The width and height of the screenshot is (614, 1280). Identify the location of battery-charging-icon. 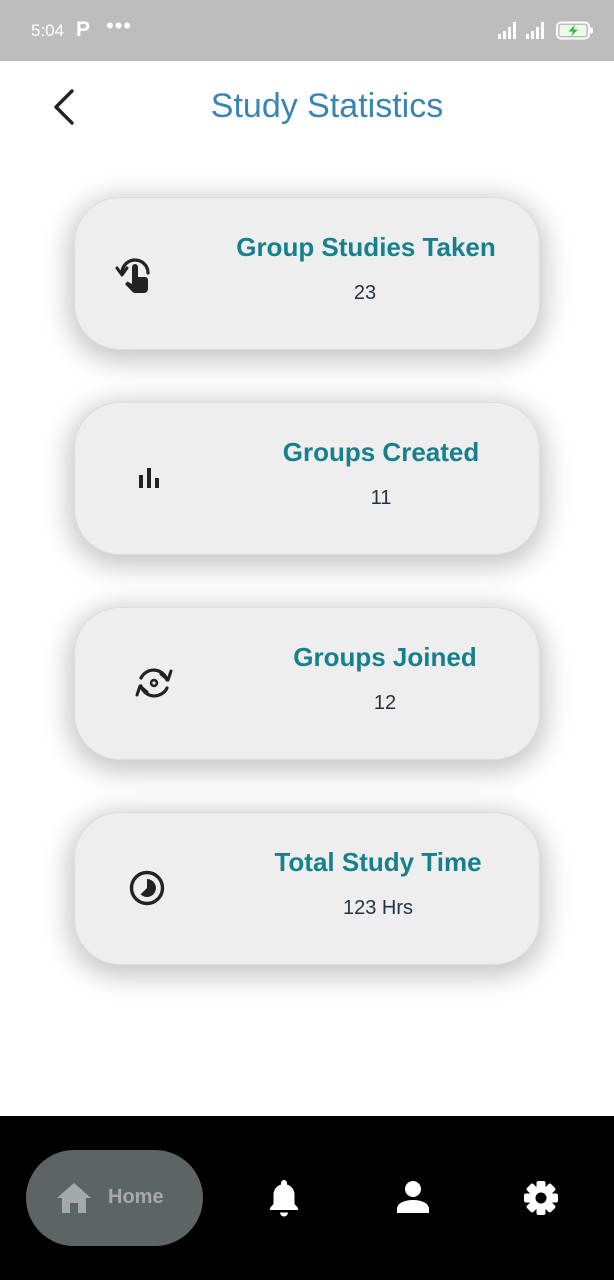
(574, 30).